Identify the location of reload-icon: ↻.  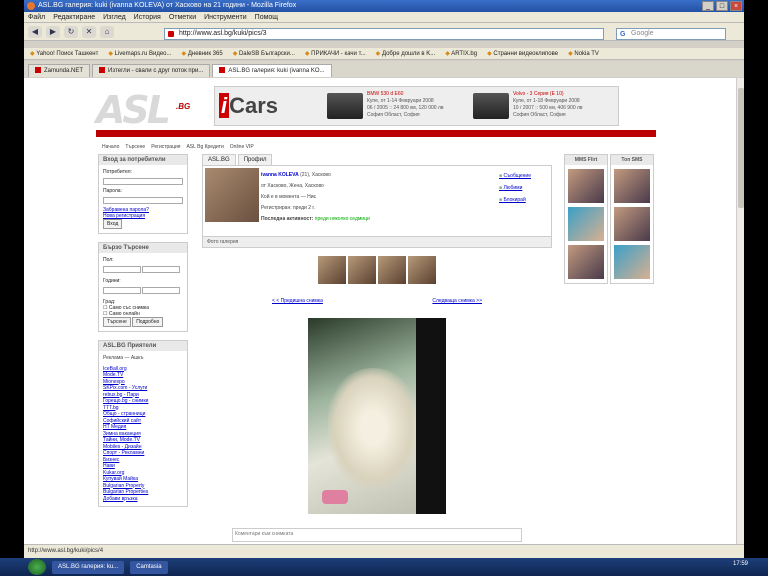
(71, 31).